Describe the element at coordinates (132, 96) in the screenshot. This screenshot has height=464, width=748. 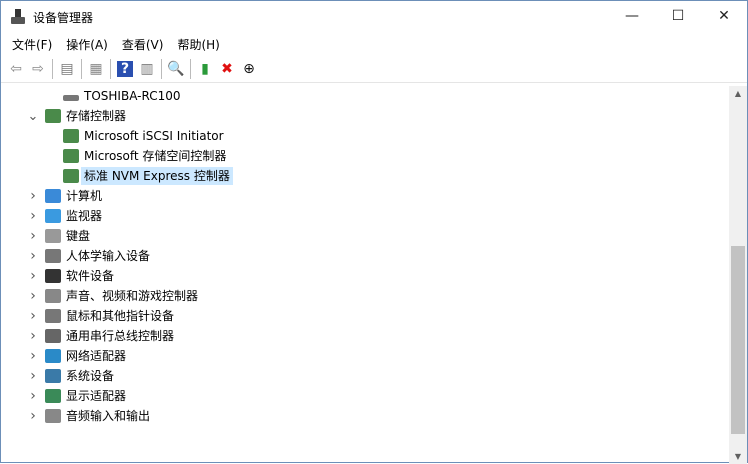
I see `tree-item-label: TOSHIBA-RC100` at that location.